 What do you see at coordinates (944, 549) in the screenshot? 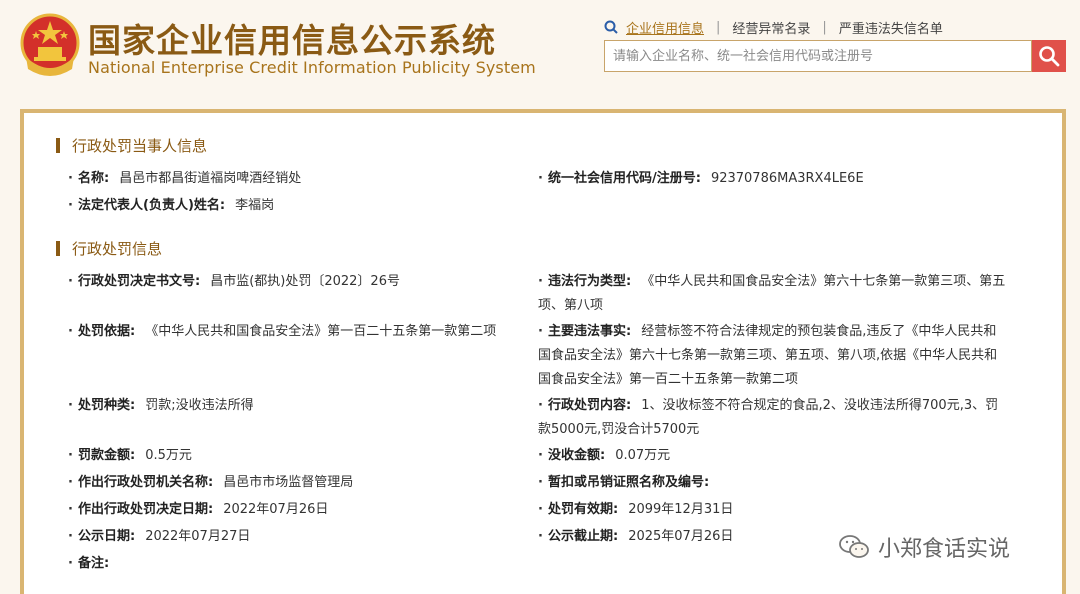
I see `watermark-text: 小郑食话实说` at bounding box center [944, 549].